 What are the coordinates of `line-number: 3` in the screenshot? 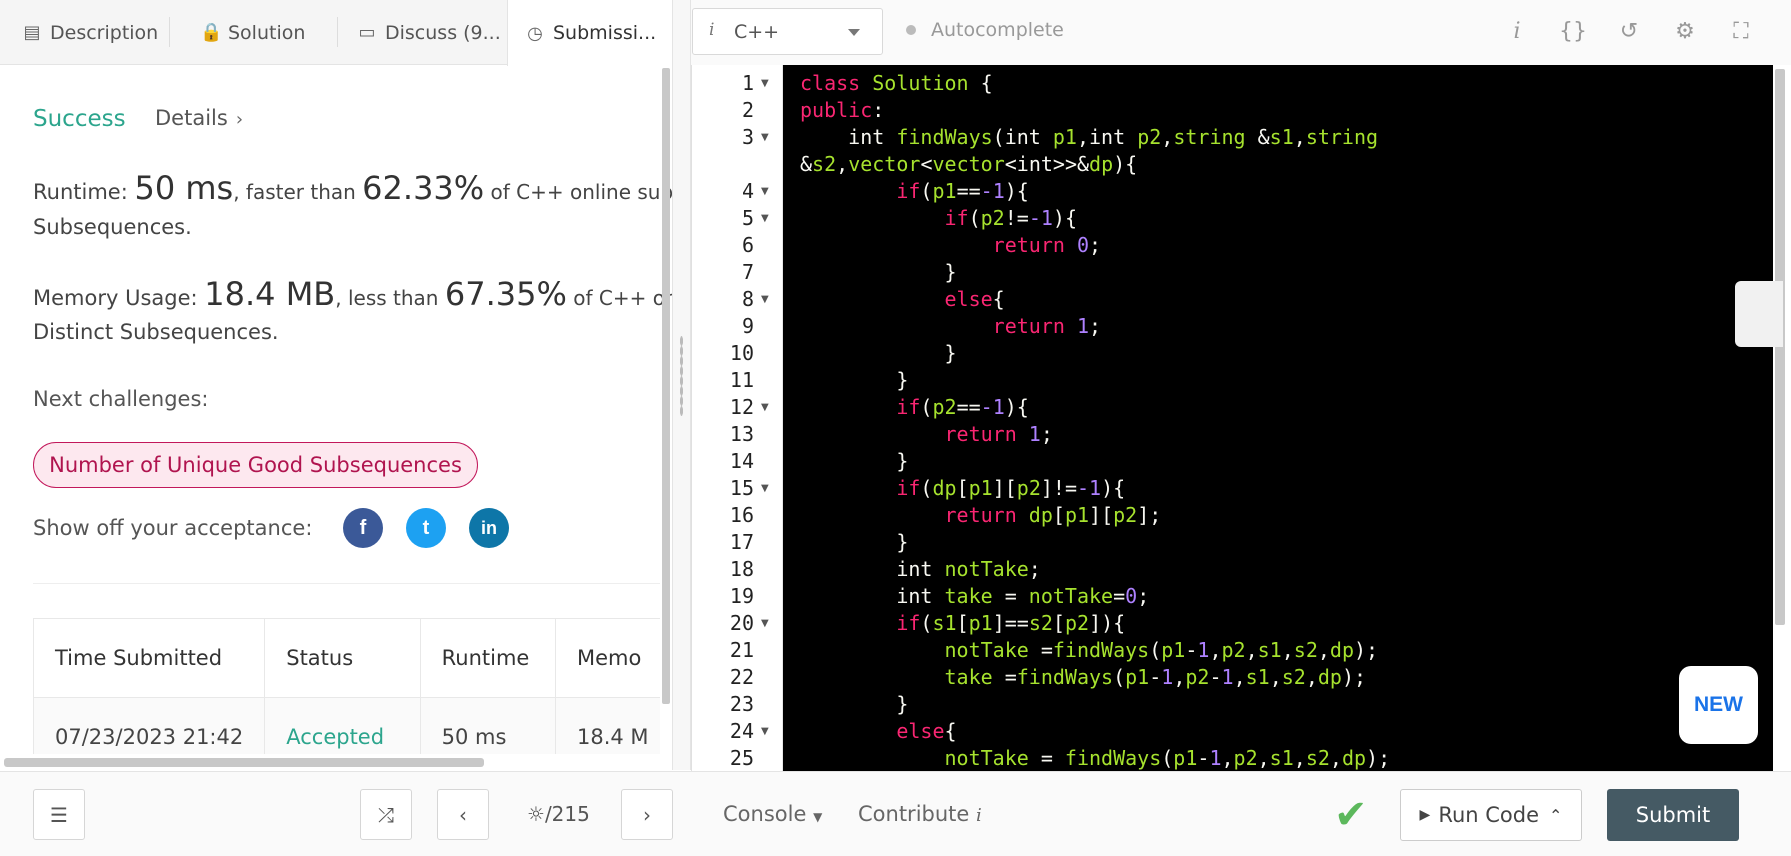 It's located at (747, 137).